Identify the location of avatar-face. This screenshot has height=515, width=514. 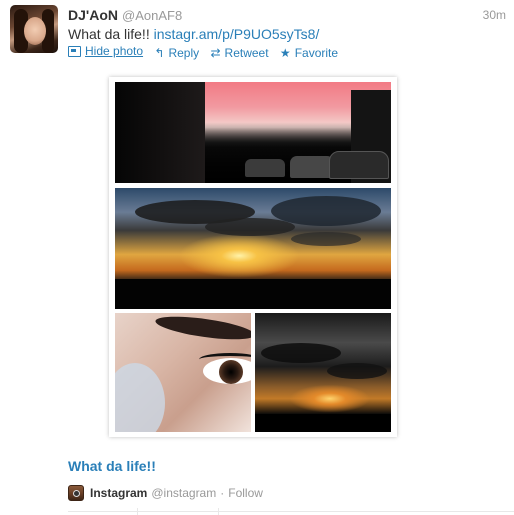
(35, 31).